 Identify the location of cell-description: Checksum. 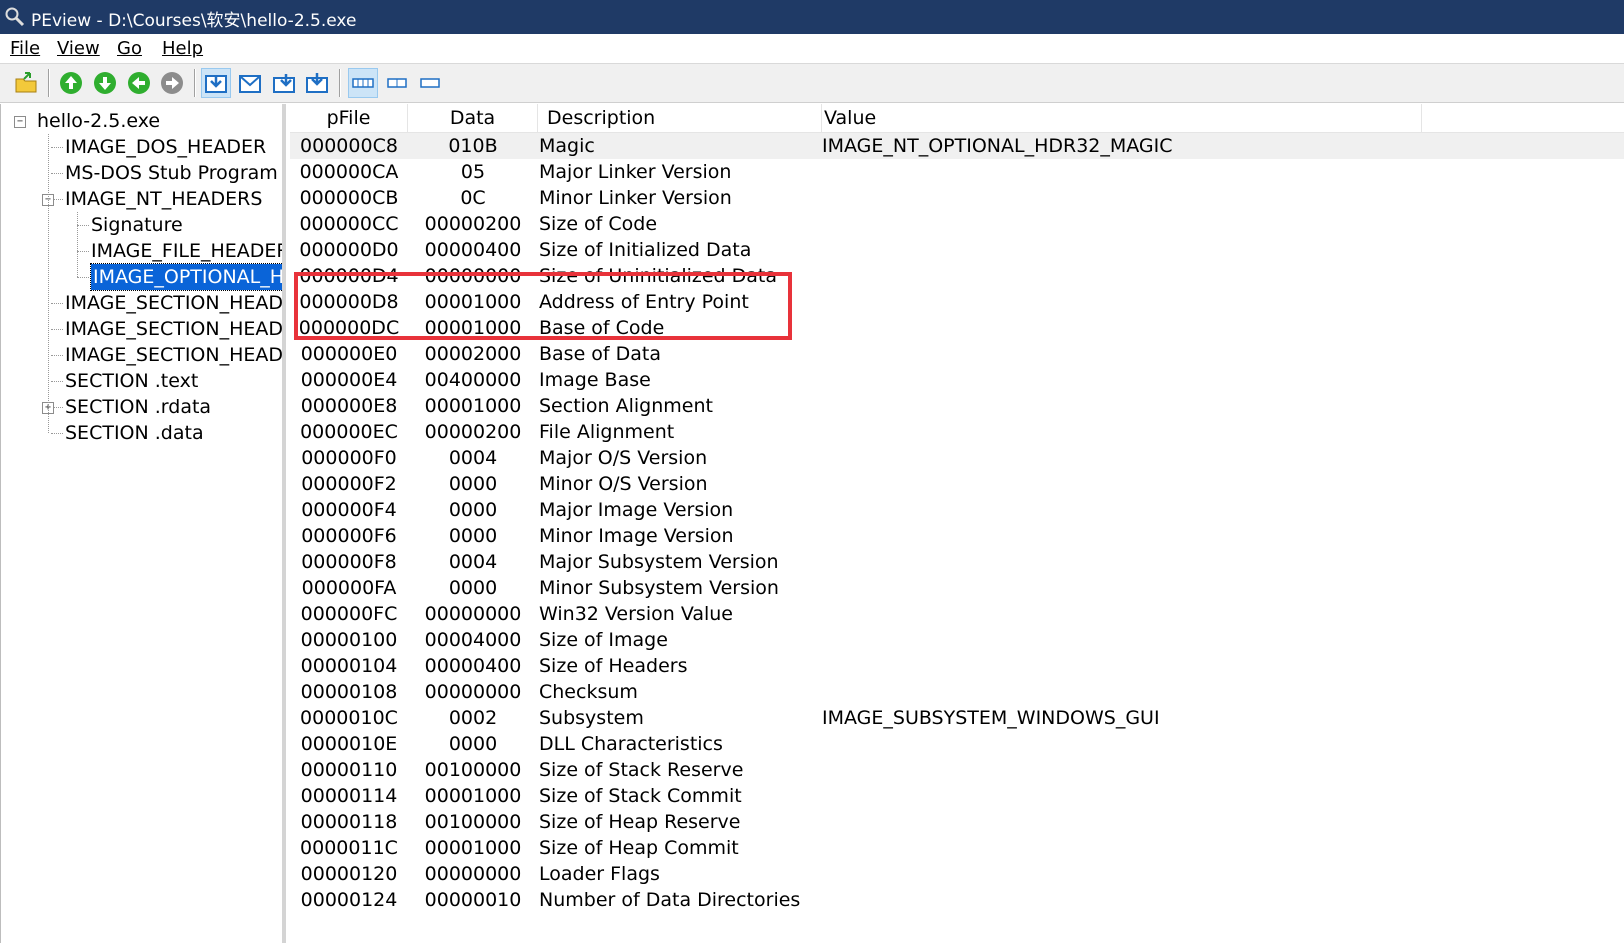
(588, 692).